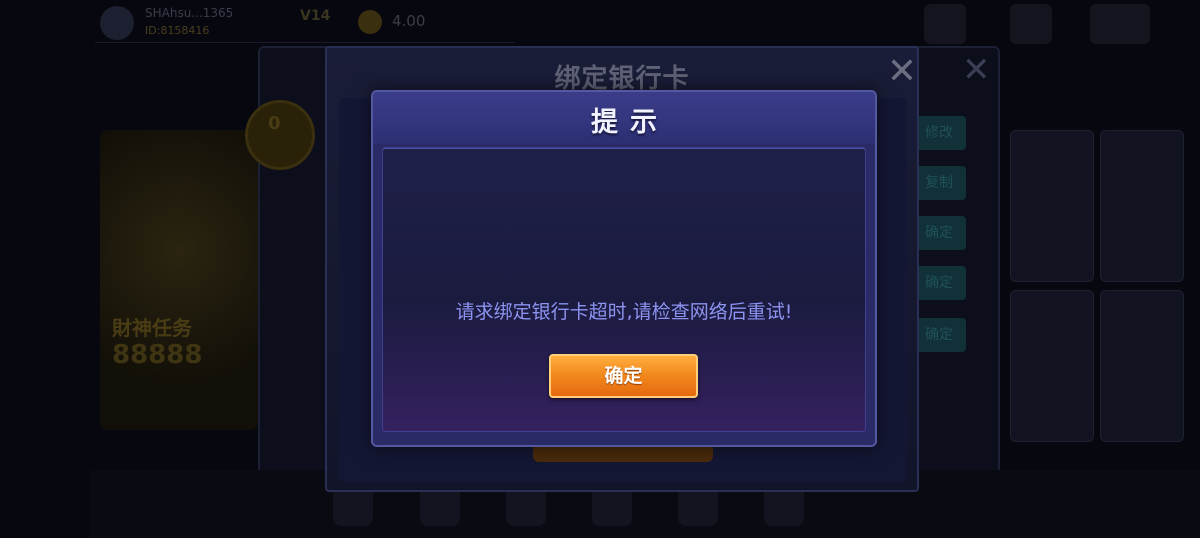 The width and height of the screenshot is (1200, 538). What do you see at coordinates (157, 355) in the screenshot?
I see `promo-value: 88888` at bounding box center [157, 355].